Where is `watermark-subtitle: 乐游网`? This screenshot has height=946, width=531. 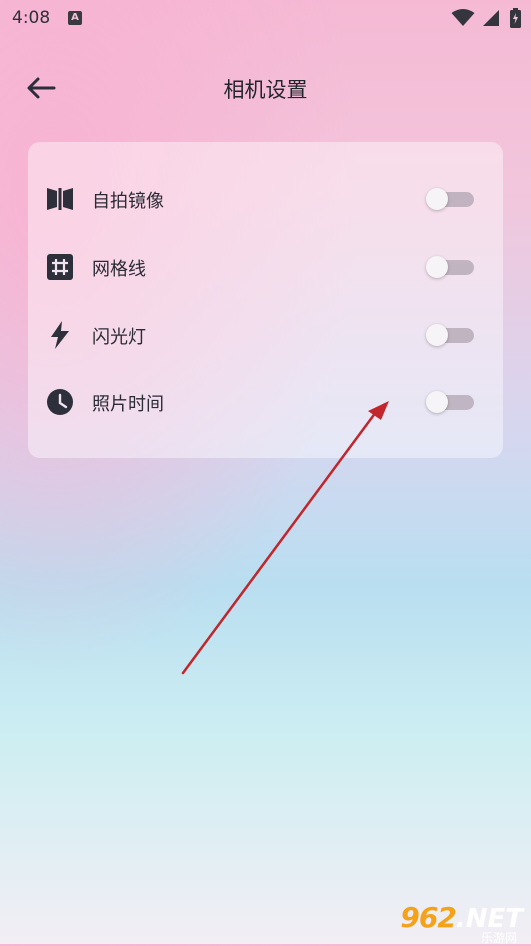
watermark-subtitle: 乐游网 is located at coordinates (498, 938).